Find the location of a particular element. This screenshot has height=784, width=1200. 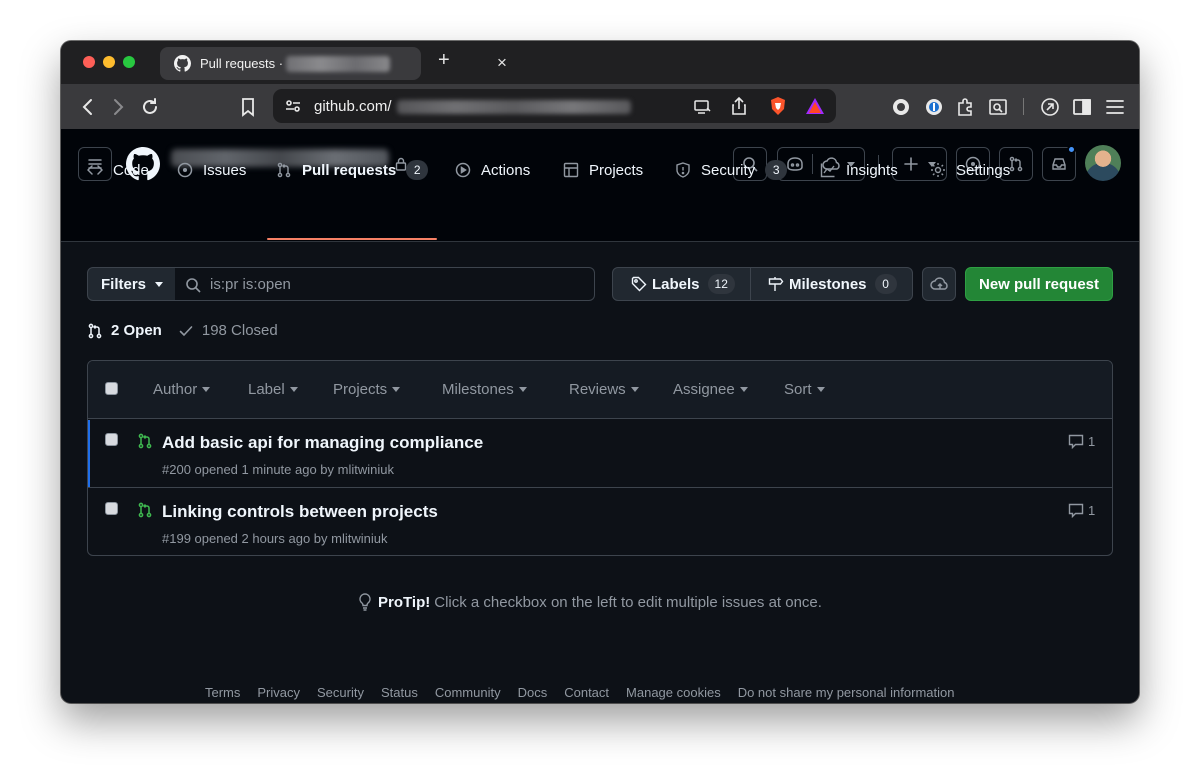

site-settings-icon is located at coordinates (293, 106).